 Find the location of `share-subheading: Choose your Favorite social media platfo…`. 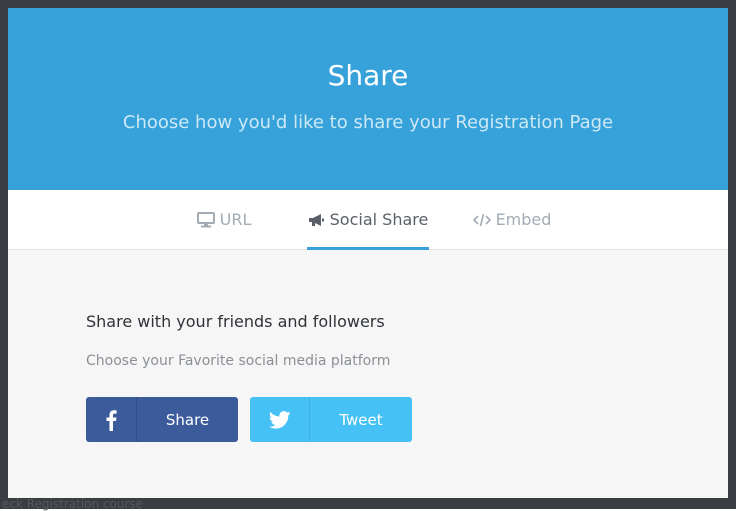

share-subheading: Choose your Favorite social media platfo… is located at coordinates (238, 361).